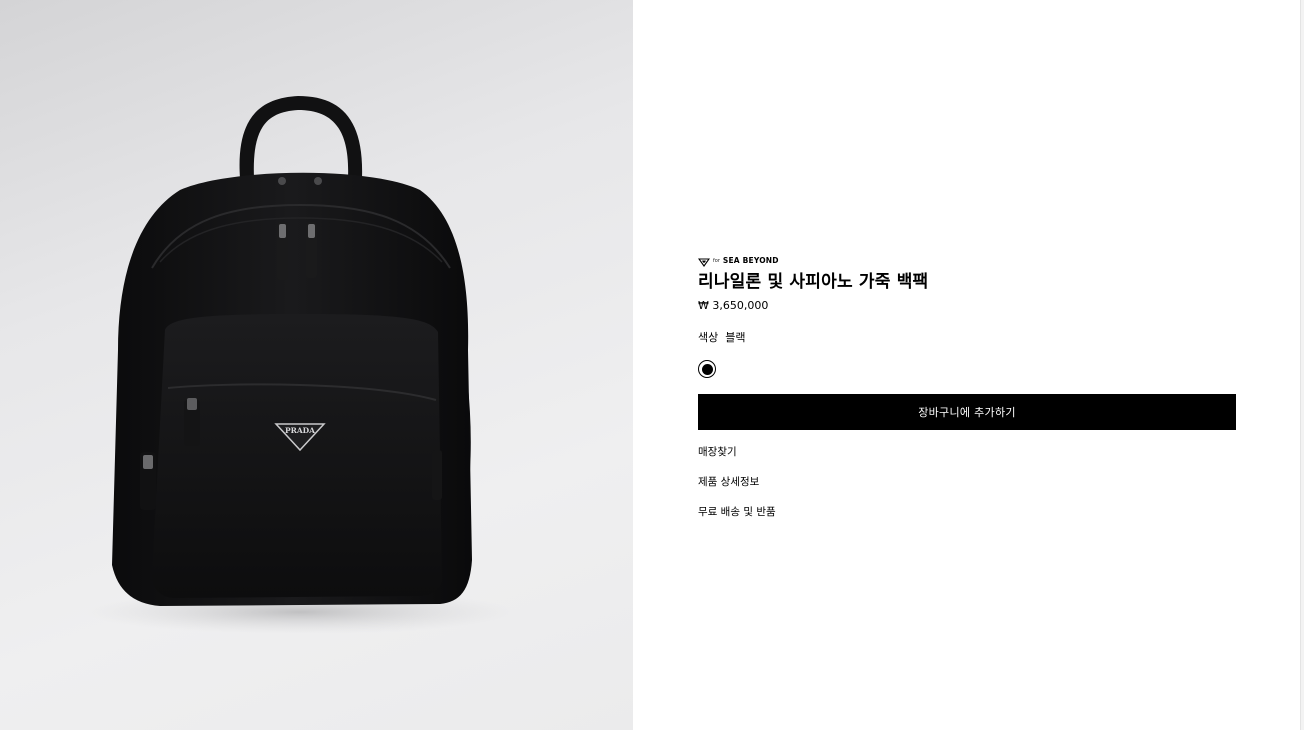 Image resolution: width=1304 pixels, height=730 pixels. I want to click on badge-prefix: for, so click(716, 261).